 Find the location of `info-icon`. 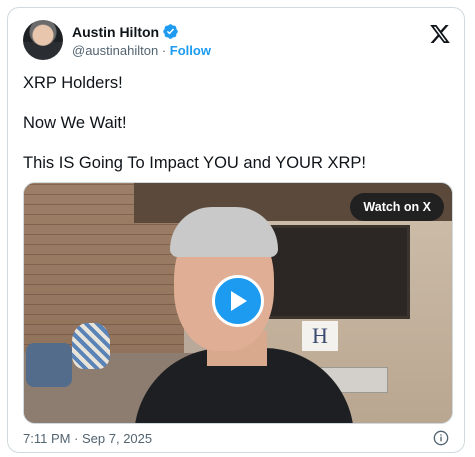

info-icon is located at coordinates (441, 438).